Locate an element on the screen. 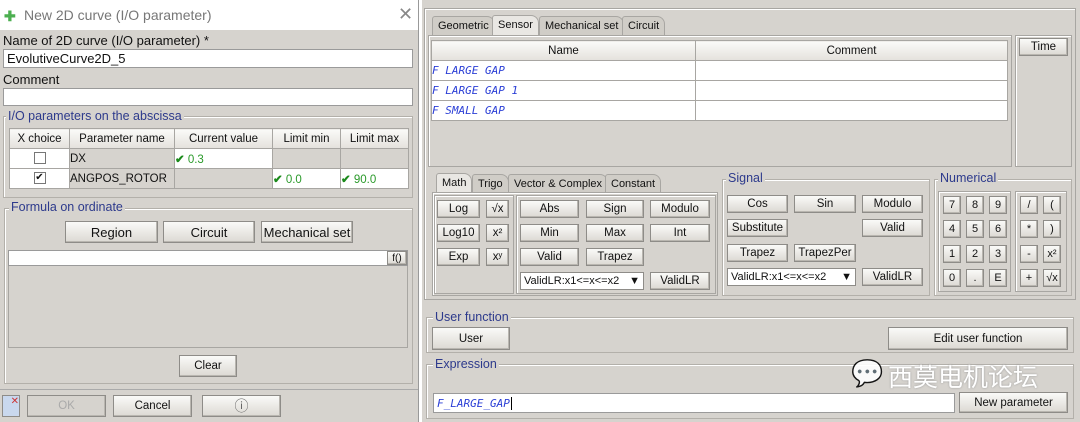  table-row: ✔ ANGPOS_ROTOR ✔ 0.0 ✔ 90.0 is located at coordinates (209, 178).